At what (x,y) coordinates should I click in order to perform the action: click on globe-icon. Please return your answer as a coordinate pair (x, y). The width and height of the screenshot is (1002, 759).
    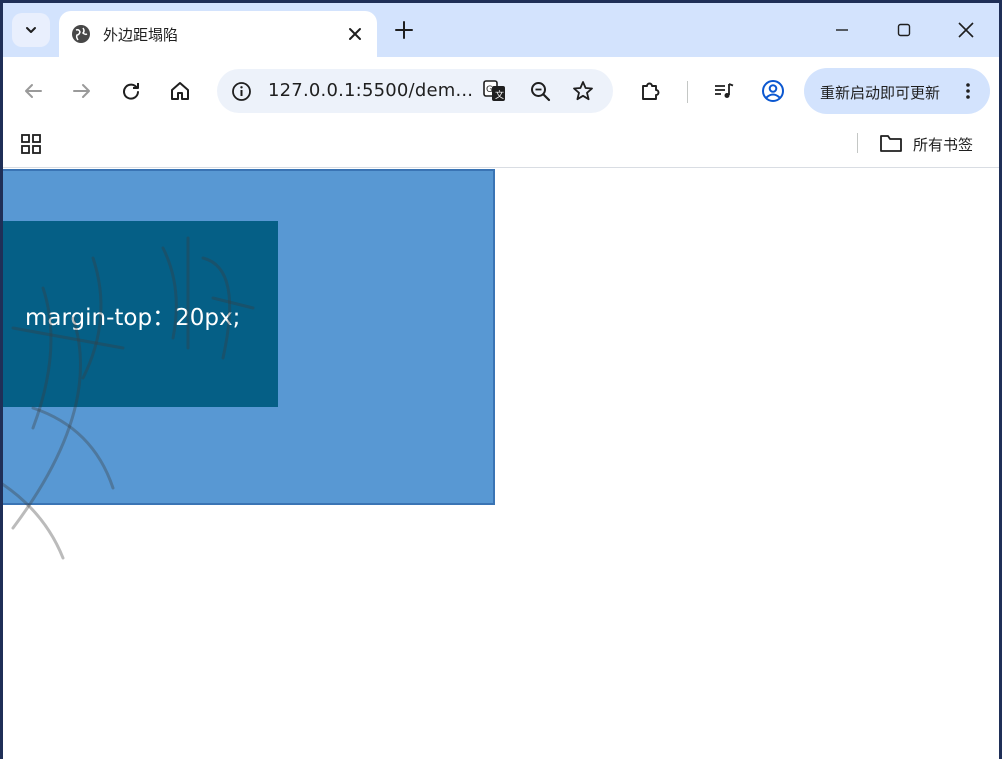
    Looking at the image, I should click on (81, 34).